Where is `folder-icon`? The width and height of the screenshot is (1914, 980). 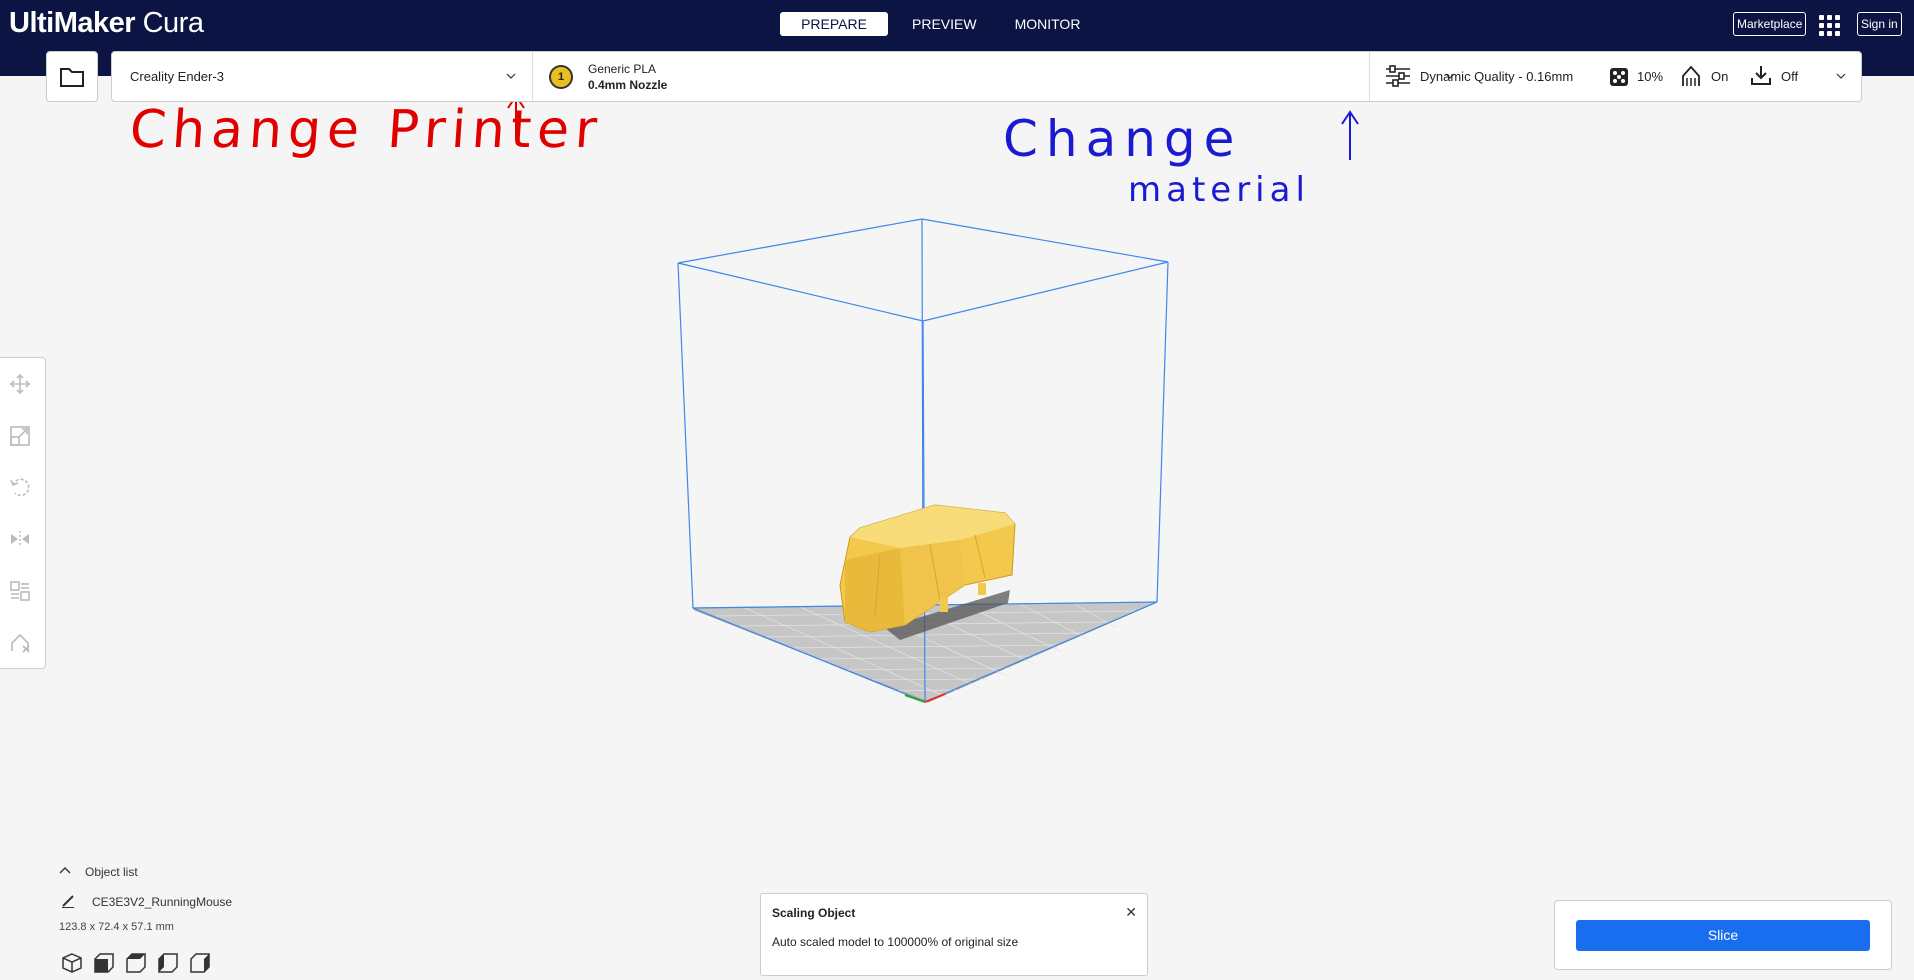
folder-icon is located at coordinates (72, 77).